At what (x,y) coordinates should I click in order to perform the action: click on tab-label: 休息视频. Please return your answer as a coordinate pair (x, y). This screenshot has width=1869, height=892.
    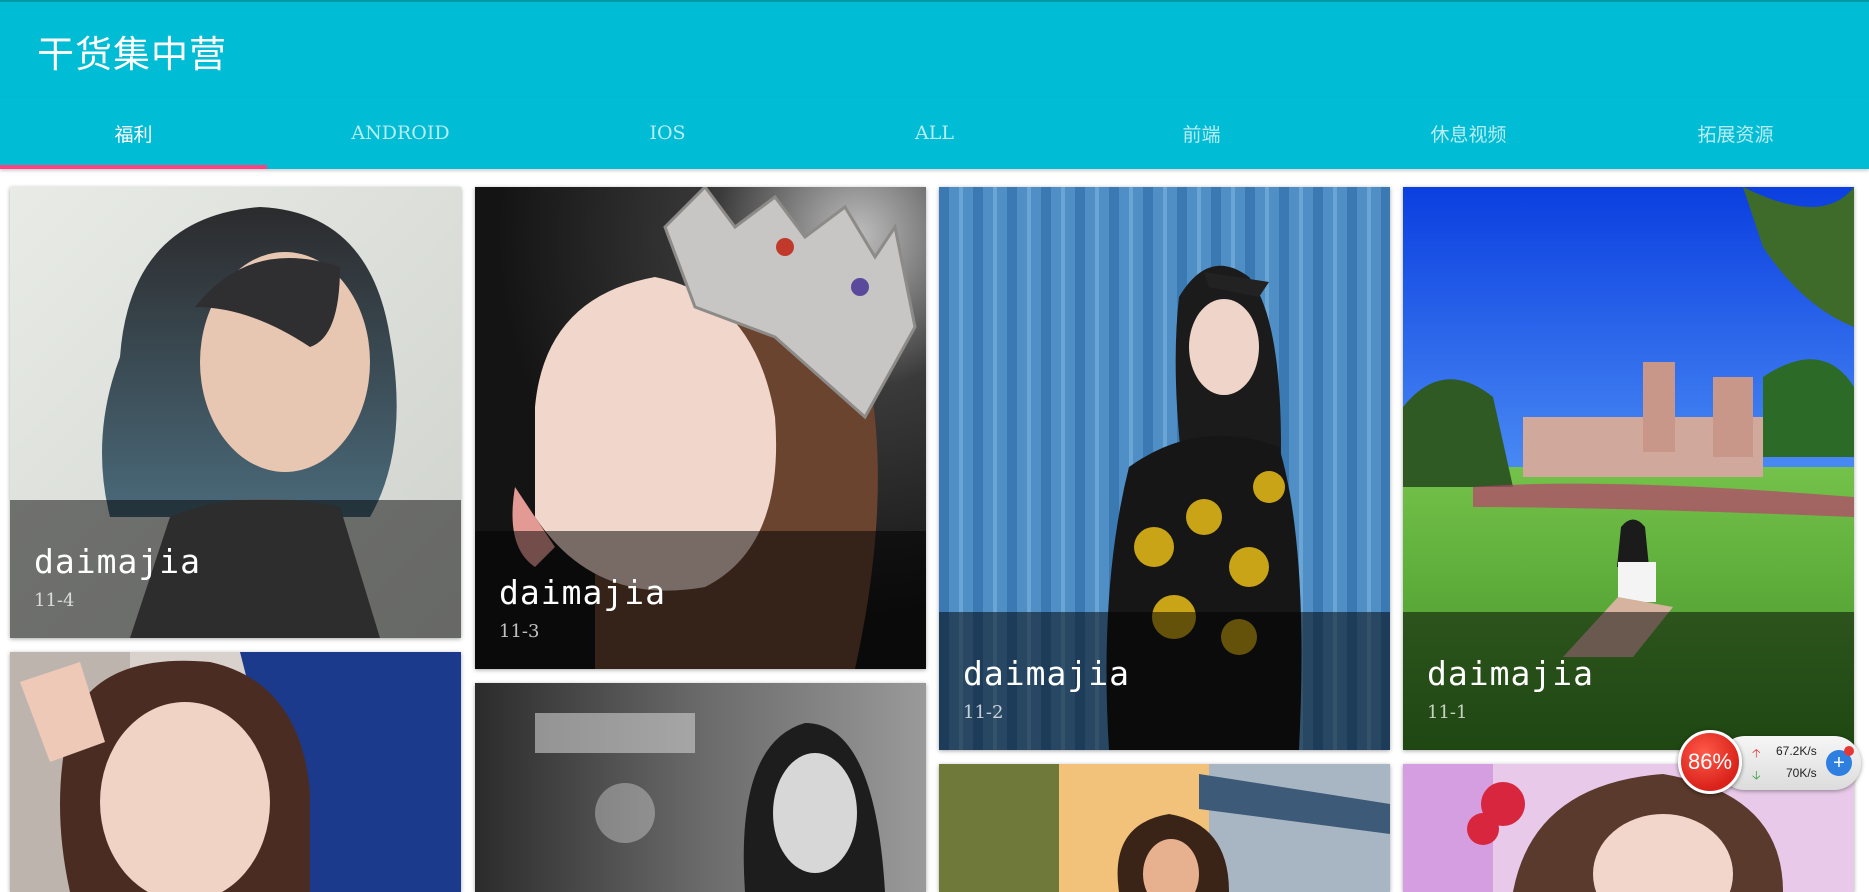
    Looking at the image, I should click on (1468, 134).